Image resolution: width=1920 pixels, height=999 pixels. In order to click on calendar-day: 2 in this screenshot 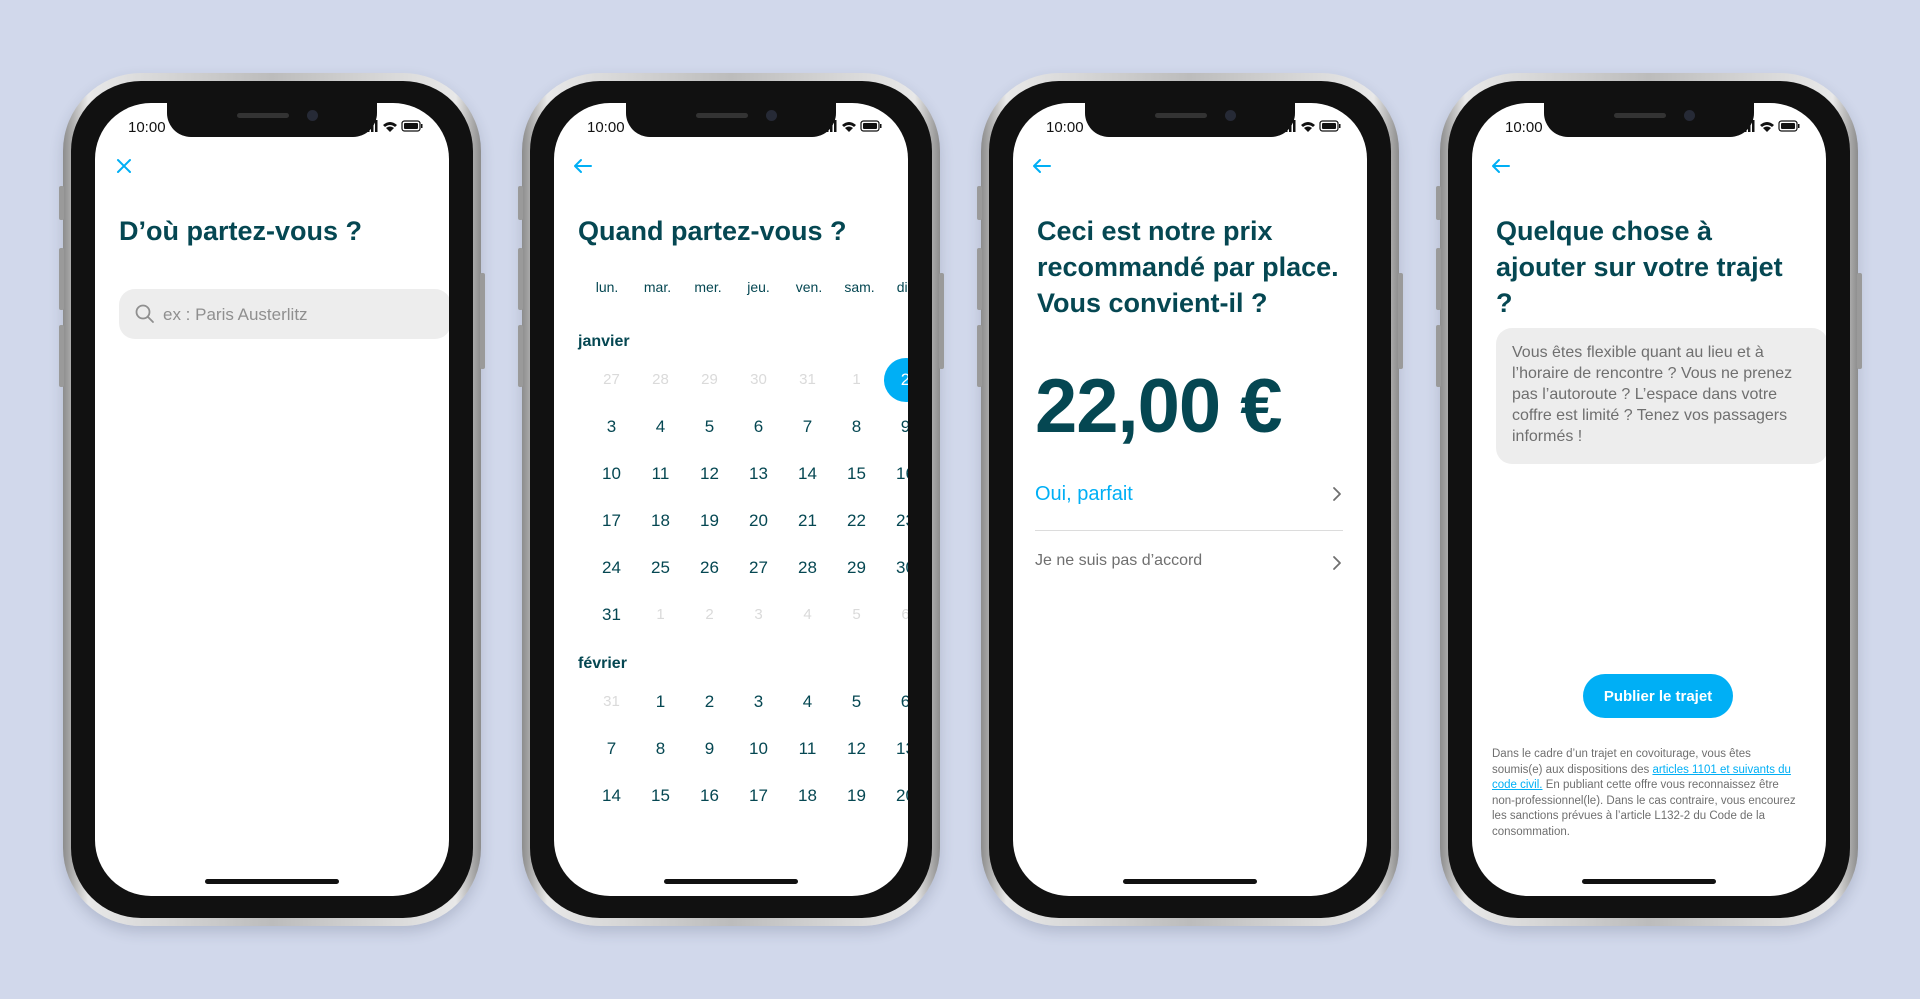, I will do `click(709, 701)`.